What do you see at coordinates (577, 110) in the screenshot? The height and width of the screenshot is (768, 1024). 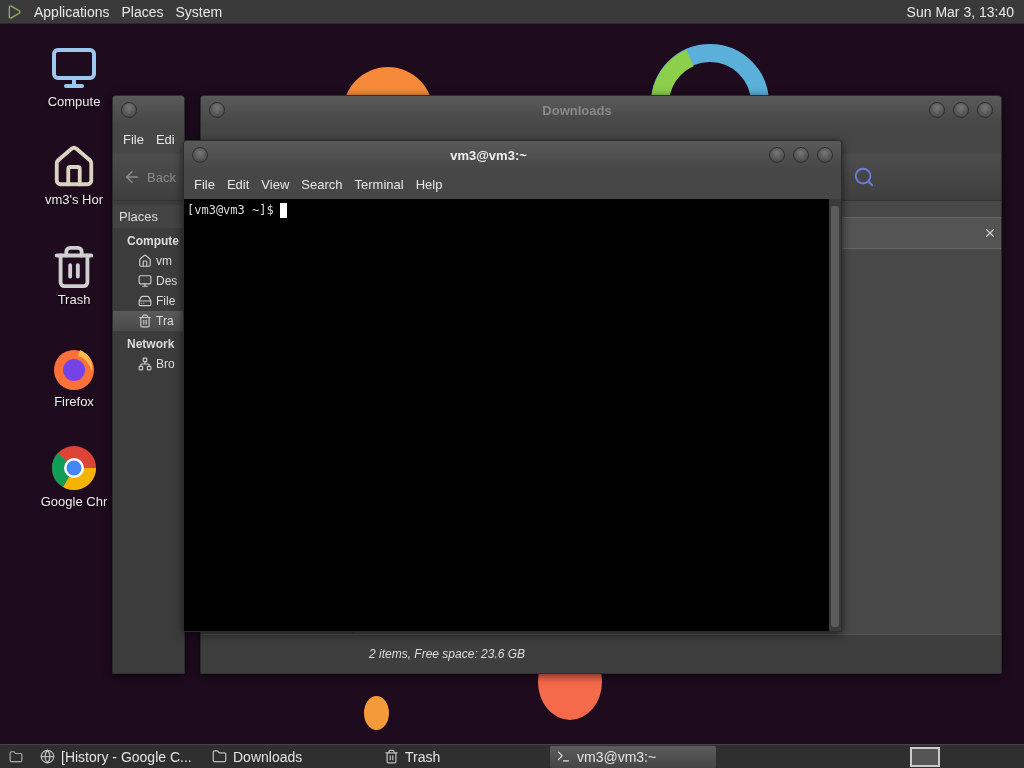 I see `window-title: Downloads` at bounding box center [577, 110].